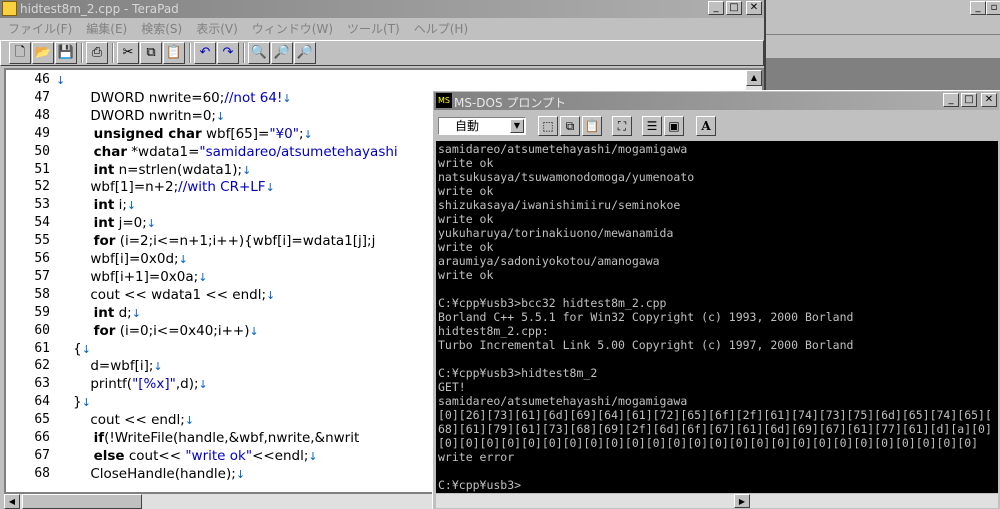 The image size is (1000, 509). Describe the element at coordinates (382, 9) in the screenshot. I see `terapad-titlebar: hidtest8m_2.cpp - TeraPad _ □ ✕` at that location.